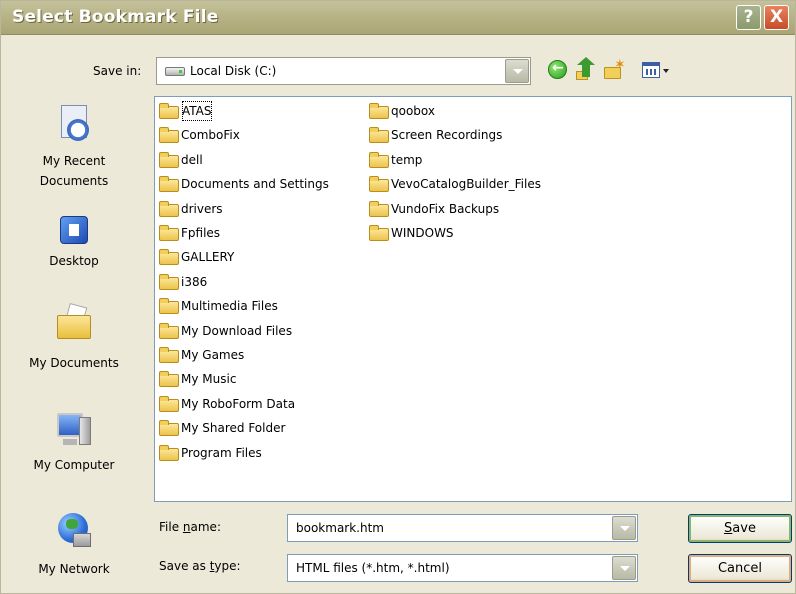 This screenshot has width=796, height=594. What do you see at coordinates (74, 569) in the screenshot?
I see `place-label: My Network` at bounding box center [74, 569].